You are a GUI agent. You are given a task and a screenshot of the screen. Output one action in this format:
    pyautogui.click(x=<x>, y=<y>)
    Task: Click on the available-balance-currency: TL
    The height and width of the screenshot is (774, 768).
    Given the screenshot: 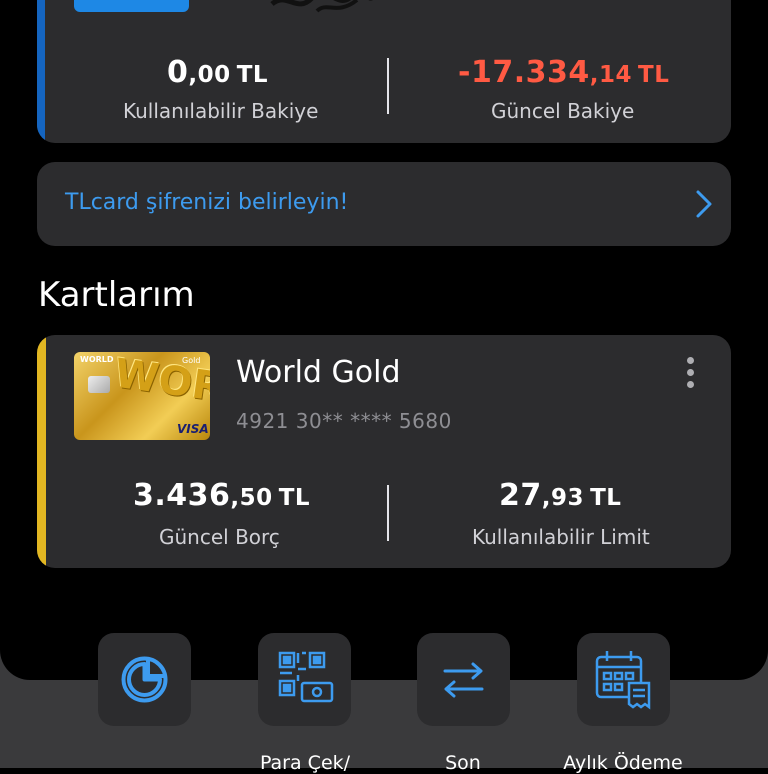 What is the action you would take?
    pyautogui.click(x=252, y=75)
    